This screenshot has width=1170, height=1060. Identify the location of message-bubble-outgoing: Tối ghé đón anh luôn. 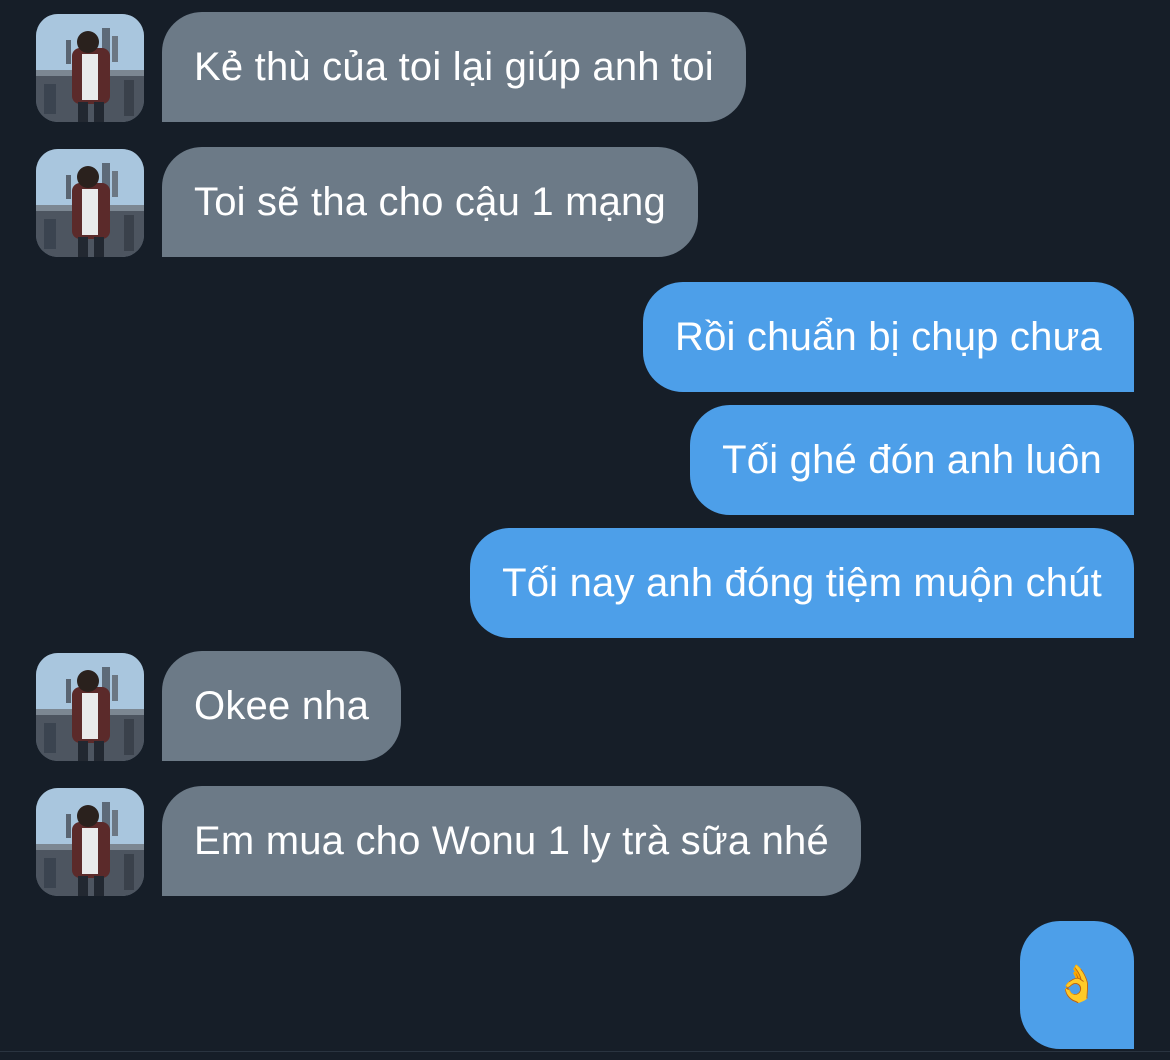
(912, 460).